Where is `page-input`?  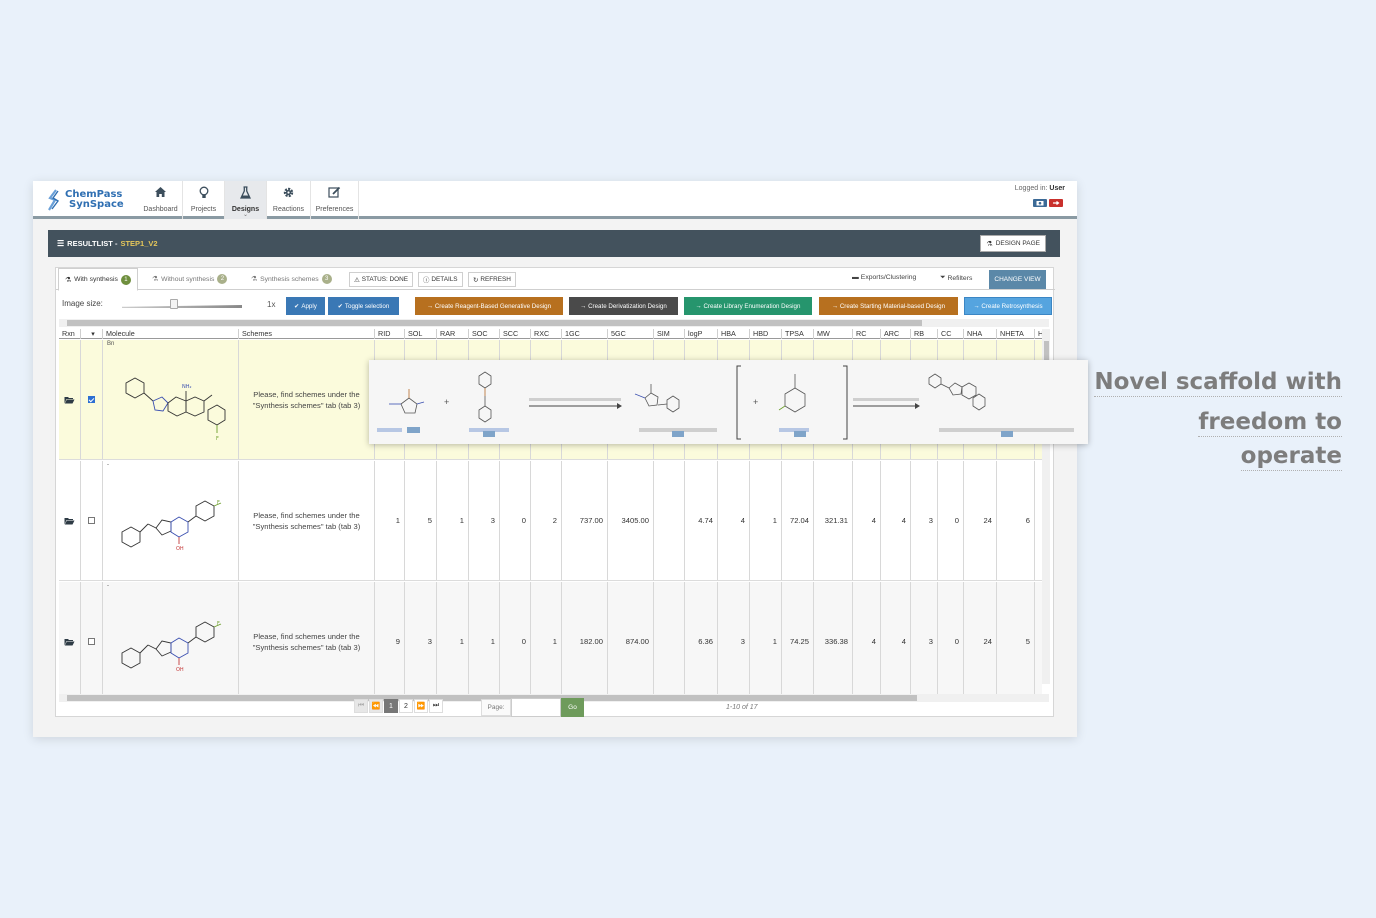 page-input is located at coordinates (536, 707).